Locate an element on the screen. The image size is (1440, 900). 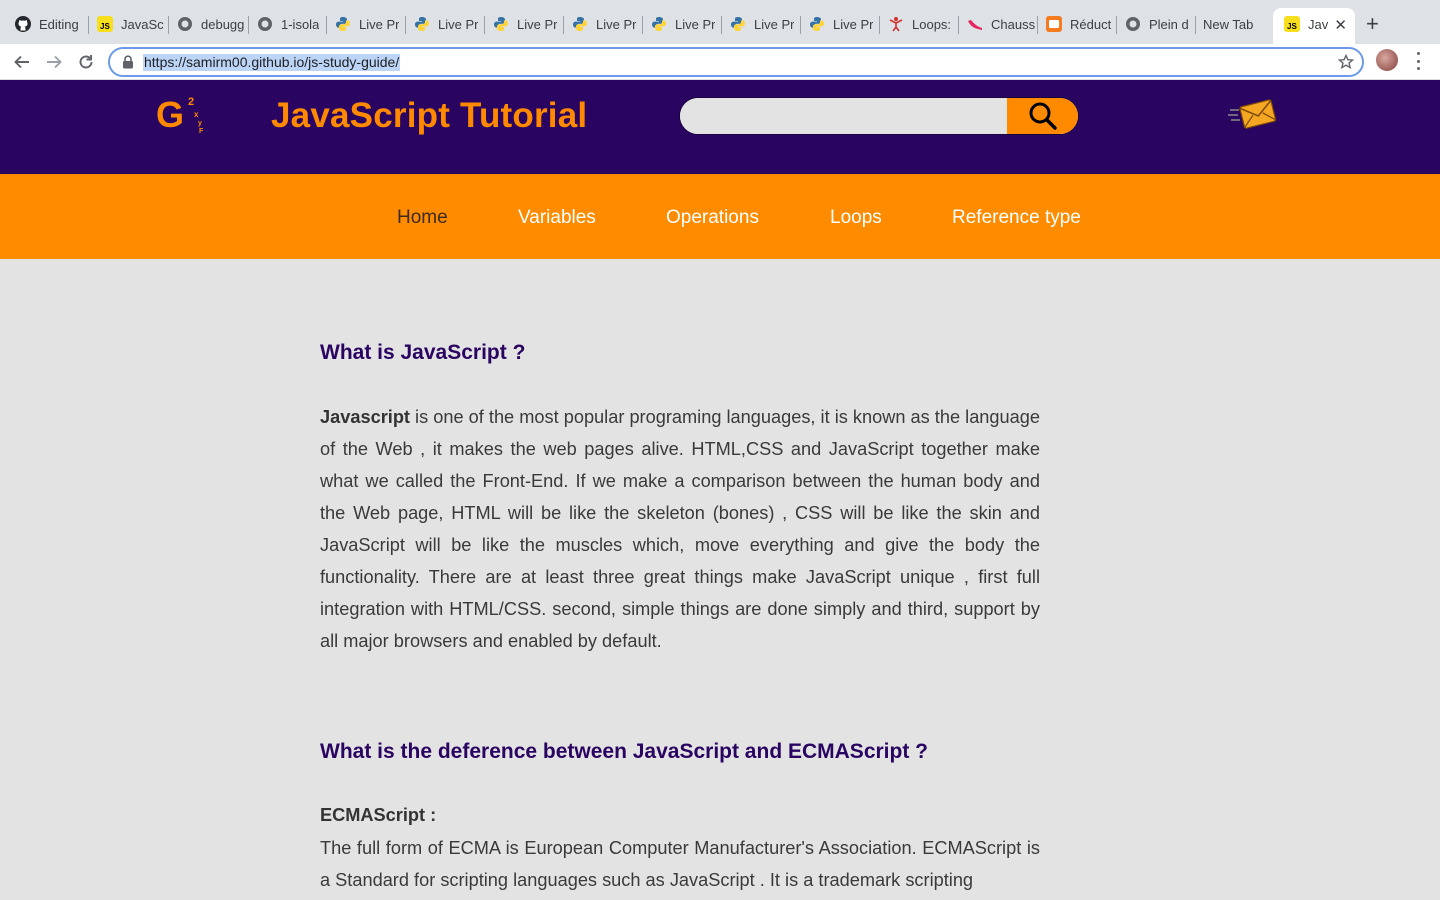
bookmark-star-icon is located at coordinates (1346, 62).